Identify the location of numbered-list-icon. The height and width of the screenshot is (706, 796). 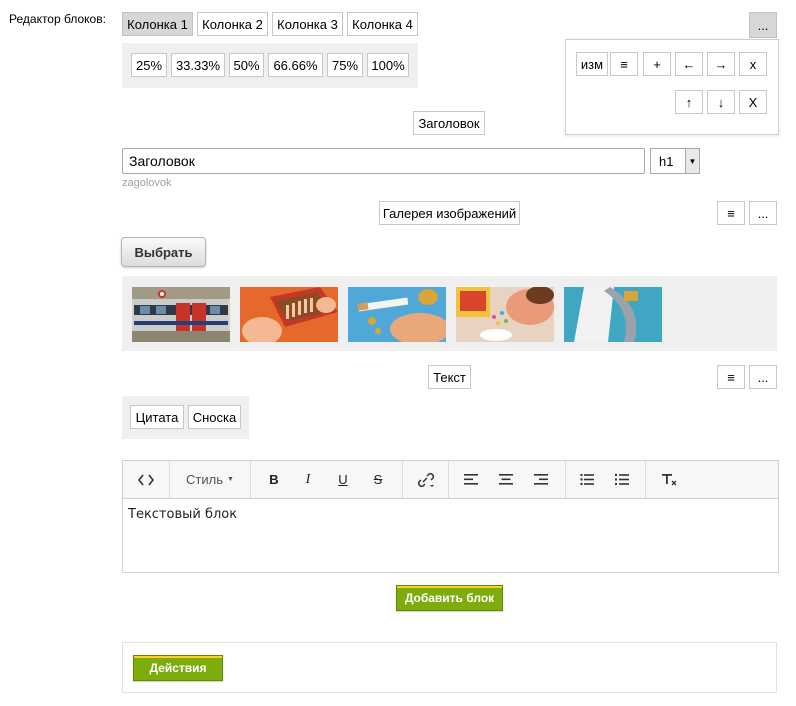
(622, 479).